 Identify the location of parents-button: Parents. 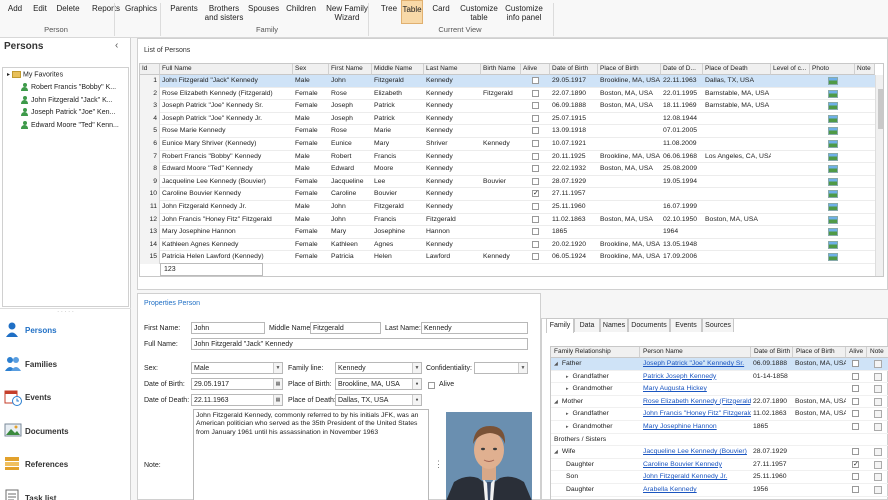
(184, 8).